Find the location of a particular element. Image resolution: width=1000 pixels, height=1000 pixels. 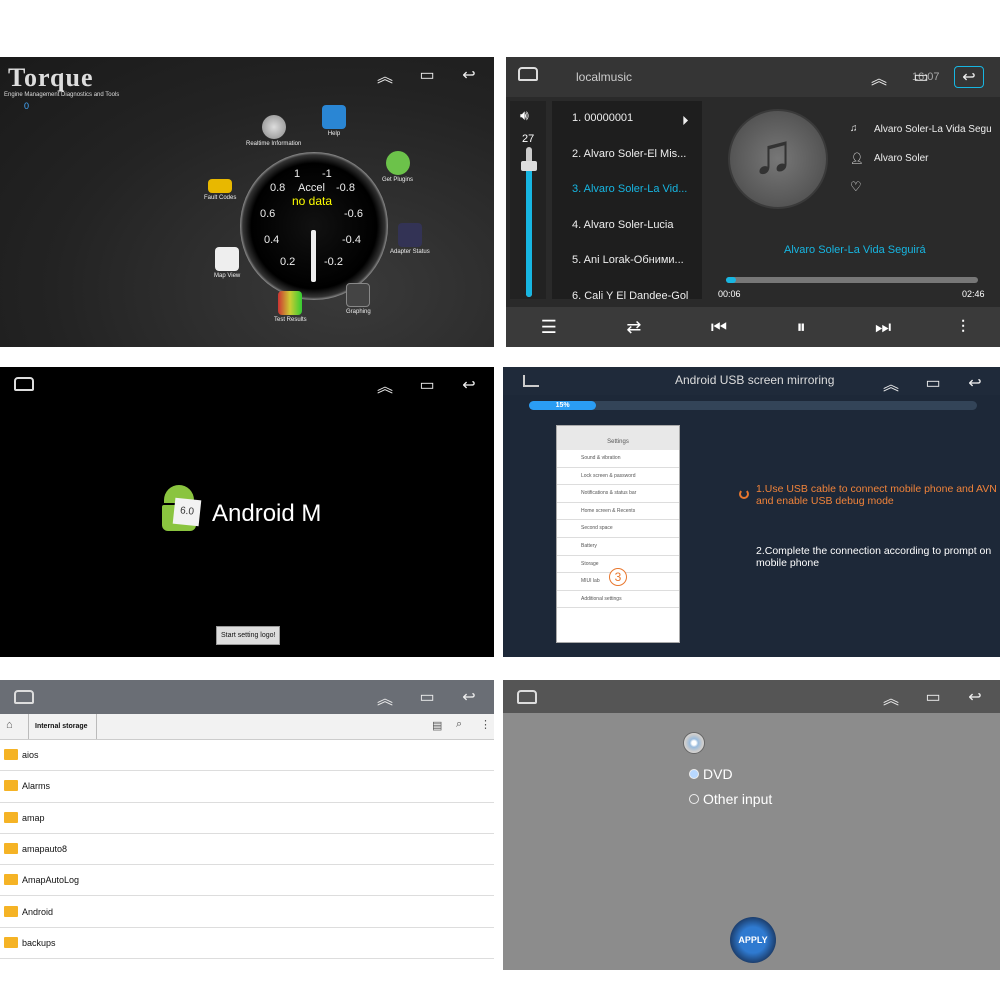

previous-icon: ⏮ is located at coordinates (719, 327).